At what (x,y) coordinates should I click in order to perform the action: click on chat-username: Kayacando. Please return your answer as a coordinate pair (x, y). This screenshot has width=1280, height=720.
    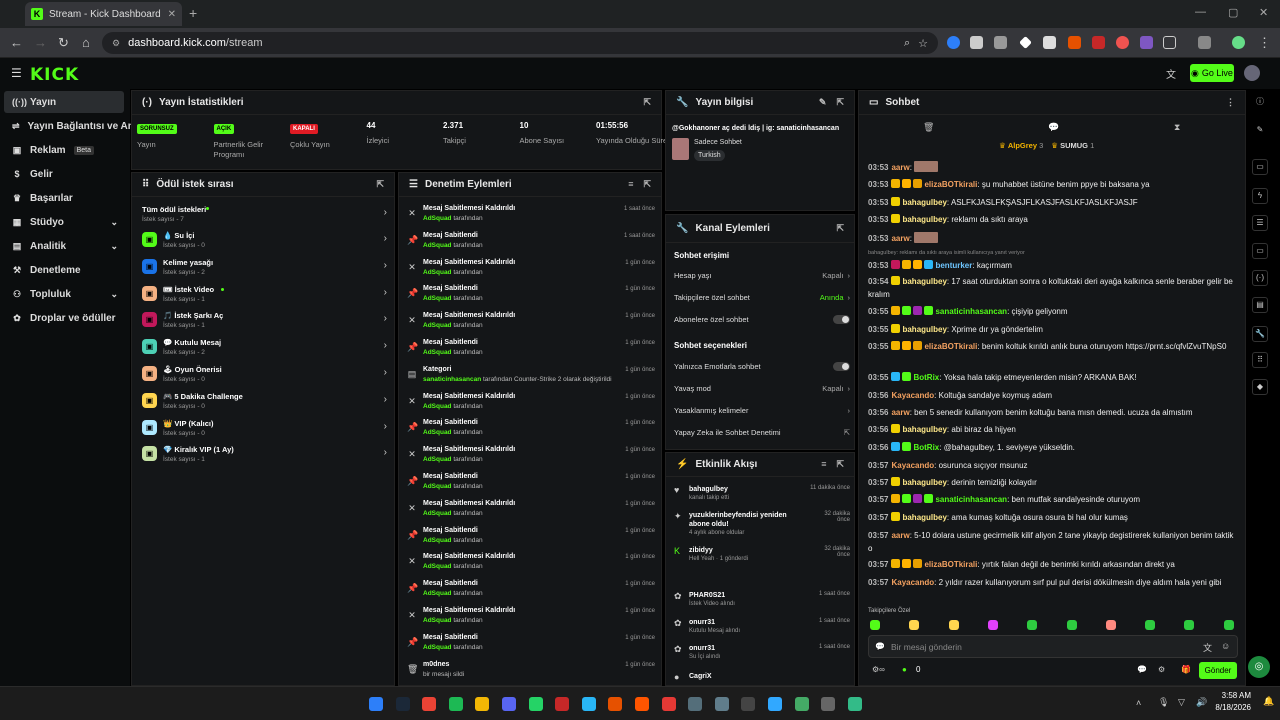
    Looking at the image, I should click on (912, 465).